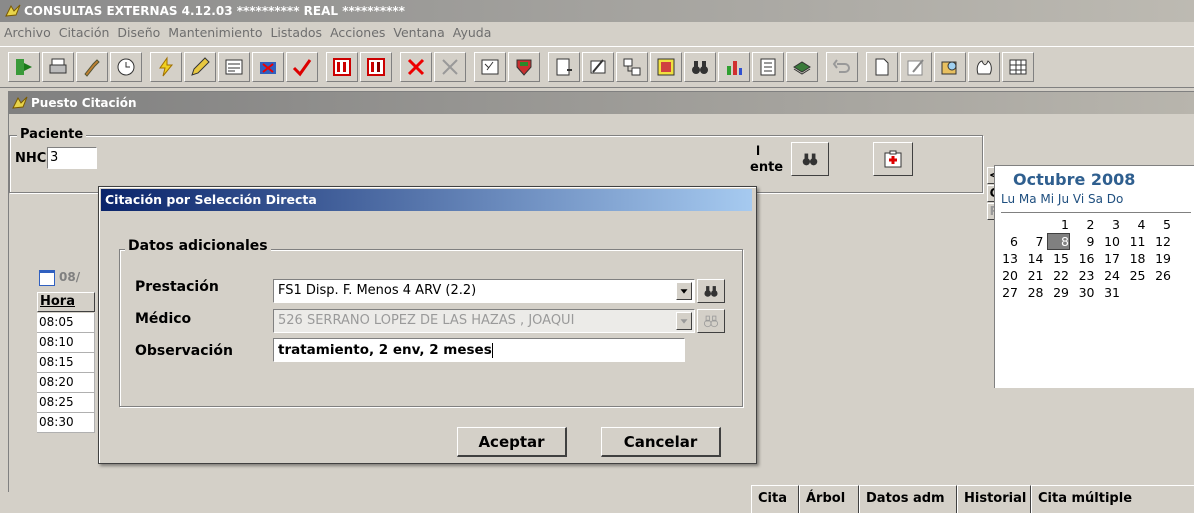  What do you see at coordinates (58, 67) in the screenshot?
I see `print-icon` at bounding box center [58, 67].